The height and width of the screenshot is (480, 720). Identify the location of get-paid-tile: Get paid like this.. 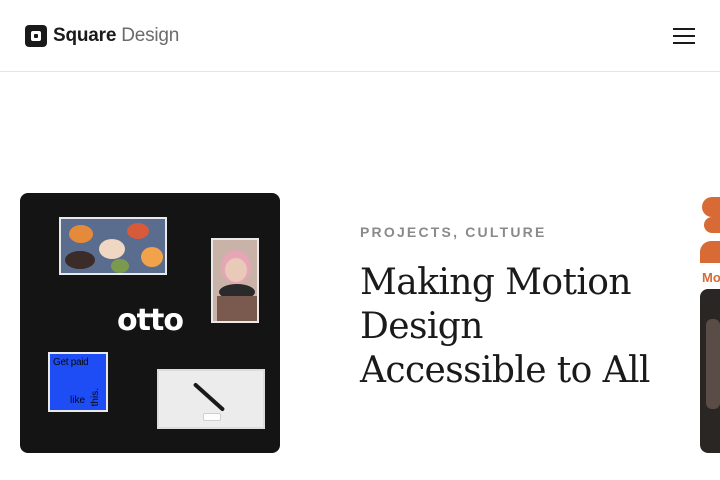
(78, 382).